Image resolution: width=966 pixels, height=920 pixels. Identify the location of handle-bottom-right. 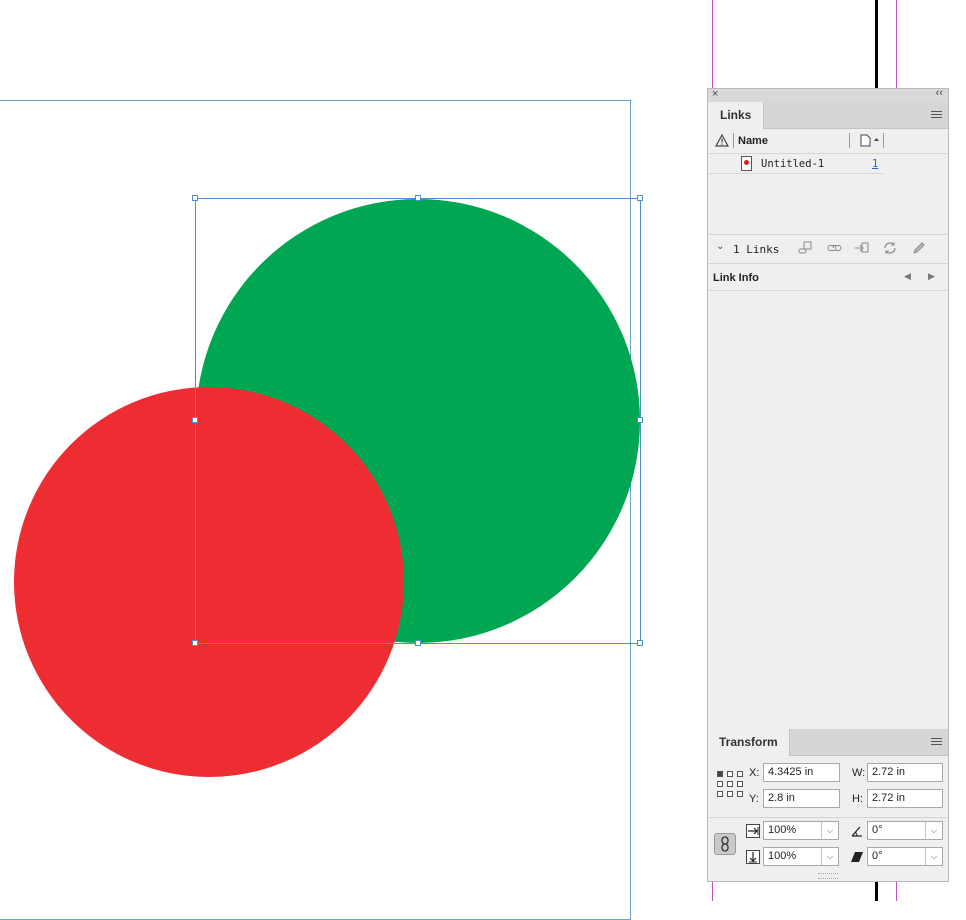
(640, 643).